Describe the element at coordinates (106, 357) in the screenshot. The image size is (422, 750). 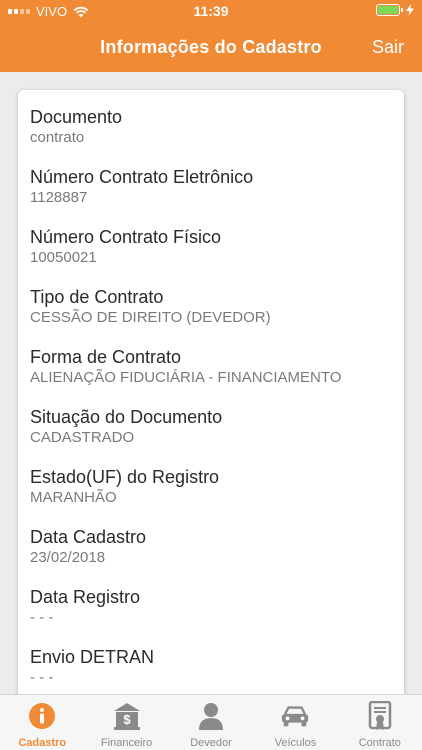
I see `field-label: Forma de Contrato` at that location.